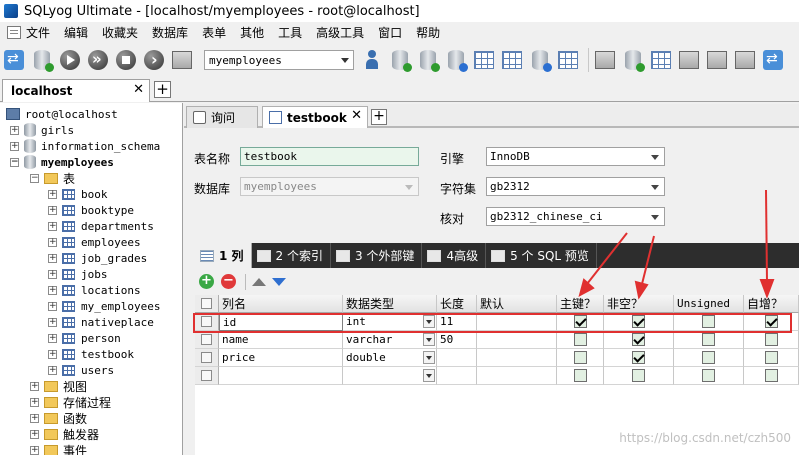 This screenshot has height=455, width=799. What do you see at coordinates (58, 418) in the screenshot?
I see `tree-folder-functions: + 函数` at bounding box center [58, 418].